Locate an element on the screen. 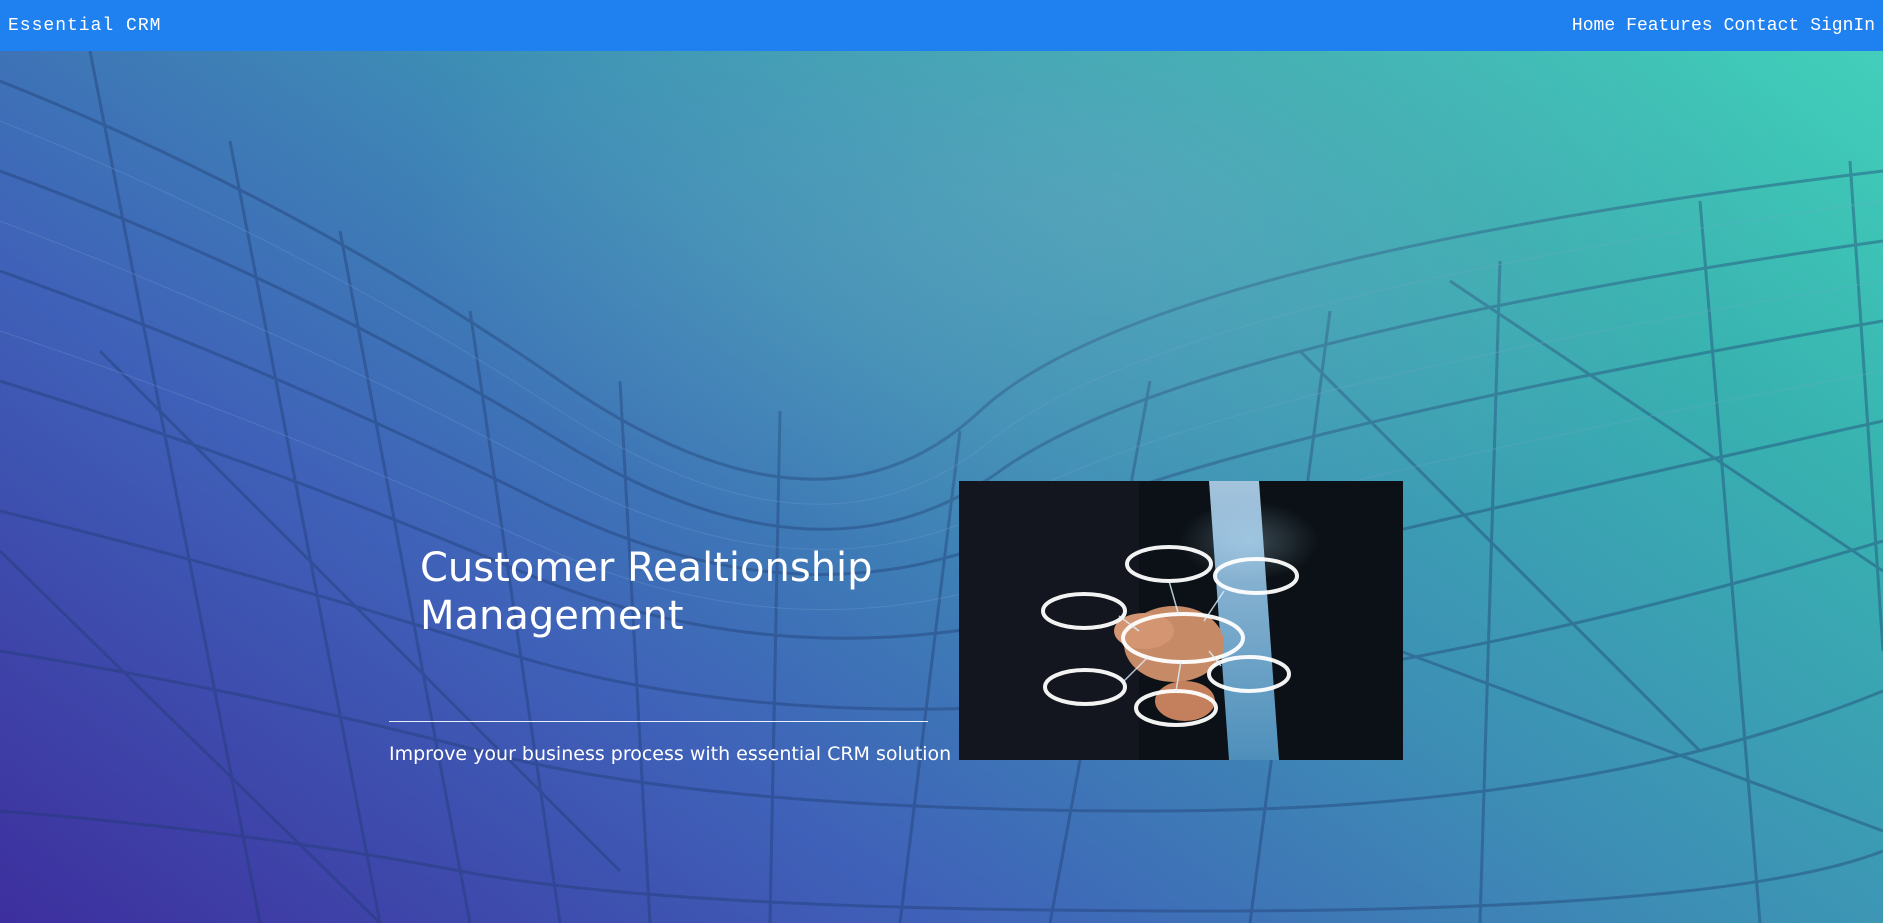 The width and height of the screenshot is (1883, 923). nav-link-contact: Contact is located at coordinates (1762, 26).